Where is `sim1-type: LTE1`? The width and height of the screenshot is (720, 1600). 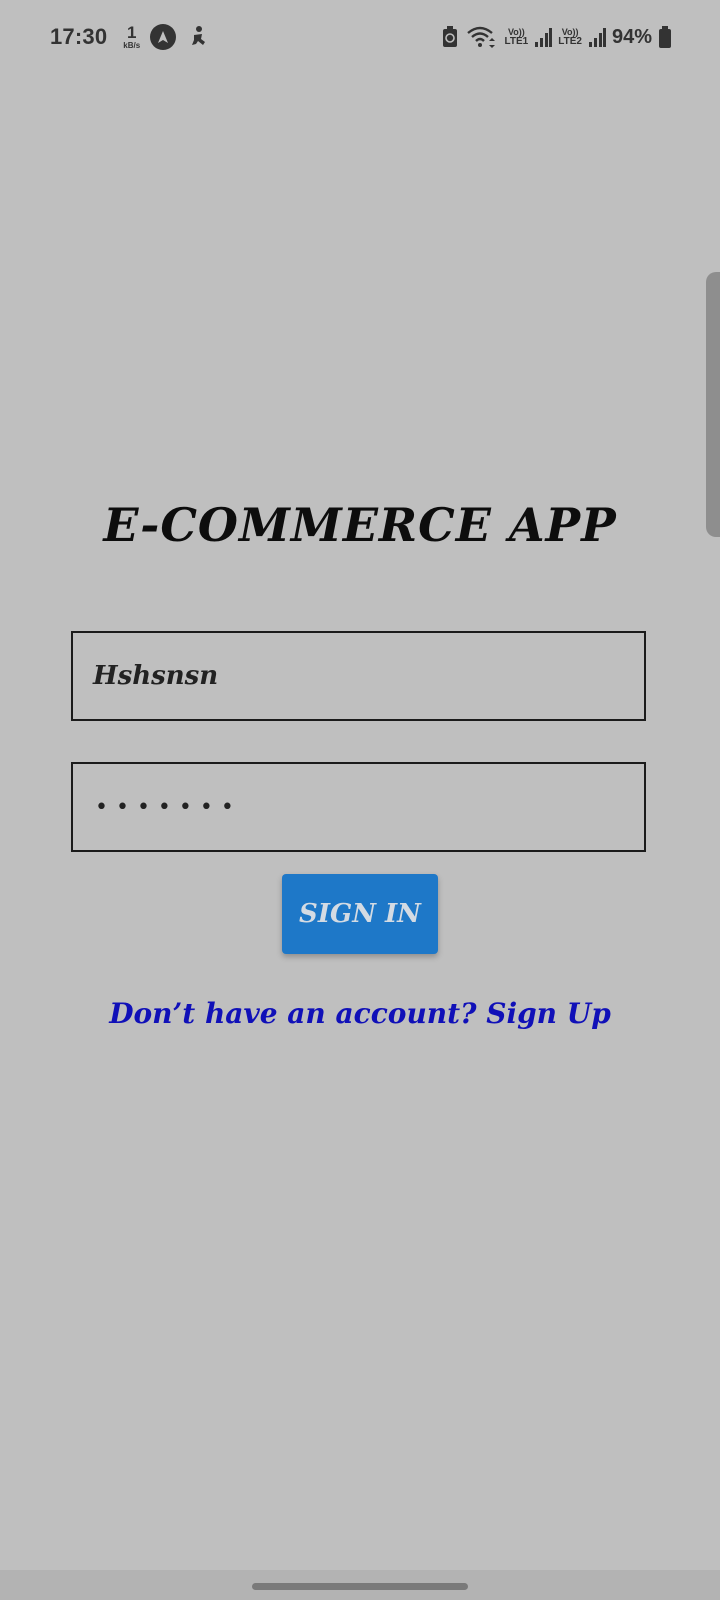
sim1-type: LTE1 is located at coordinates (516, 41).